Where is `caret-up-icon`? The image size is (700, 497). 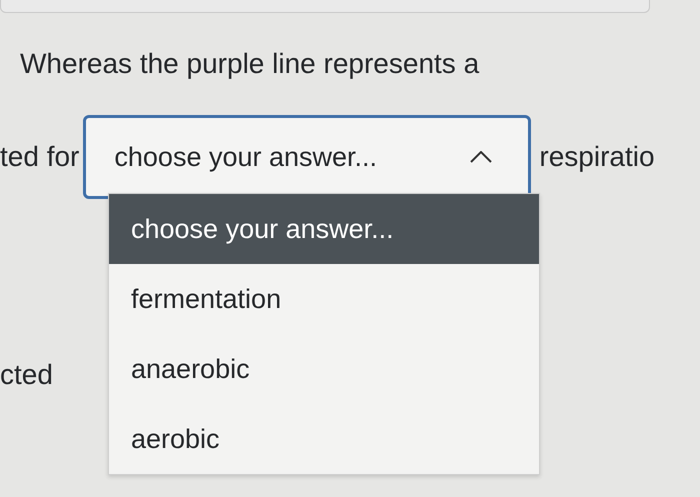
caret-up-icon is located at coordinates (481, 157).